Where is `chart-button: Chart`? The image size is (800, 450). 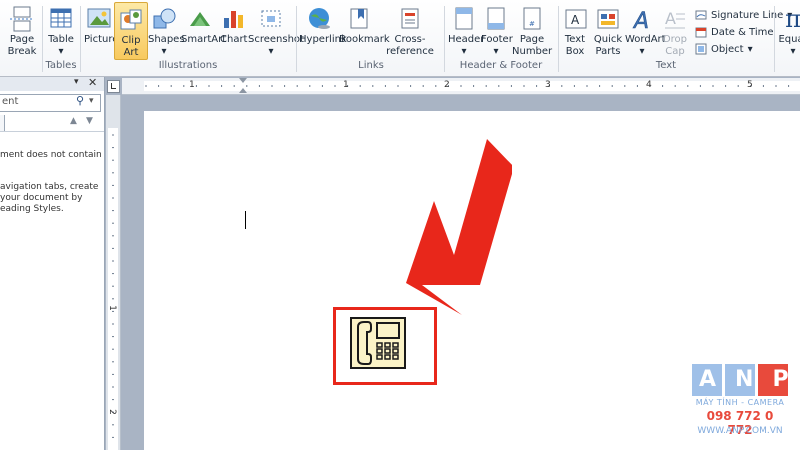
chart-button: Chart is located at coordinates (233, 24).